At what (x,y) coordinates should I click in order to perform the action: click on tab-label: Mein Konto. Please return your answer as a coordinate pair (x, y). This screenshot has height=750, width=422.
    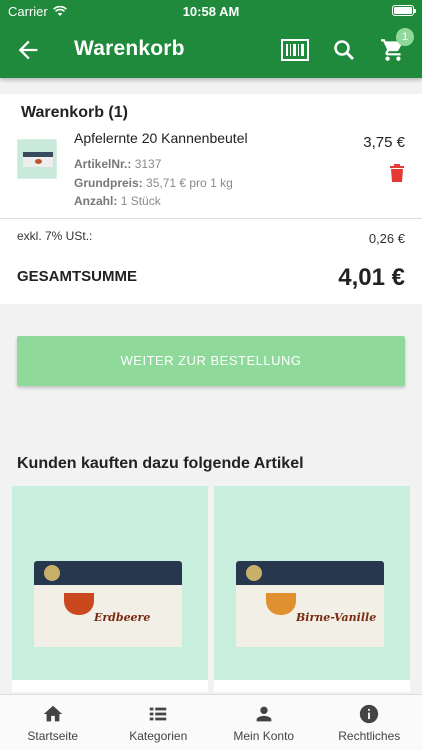
    Looking at the image, I should click on (264, 736).